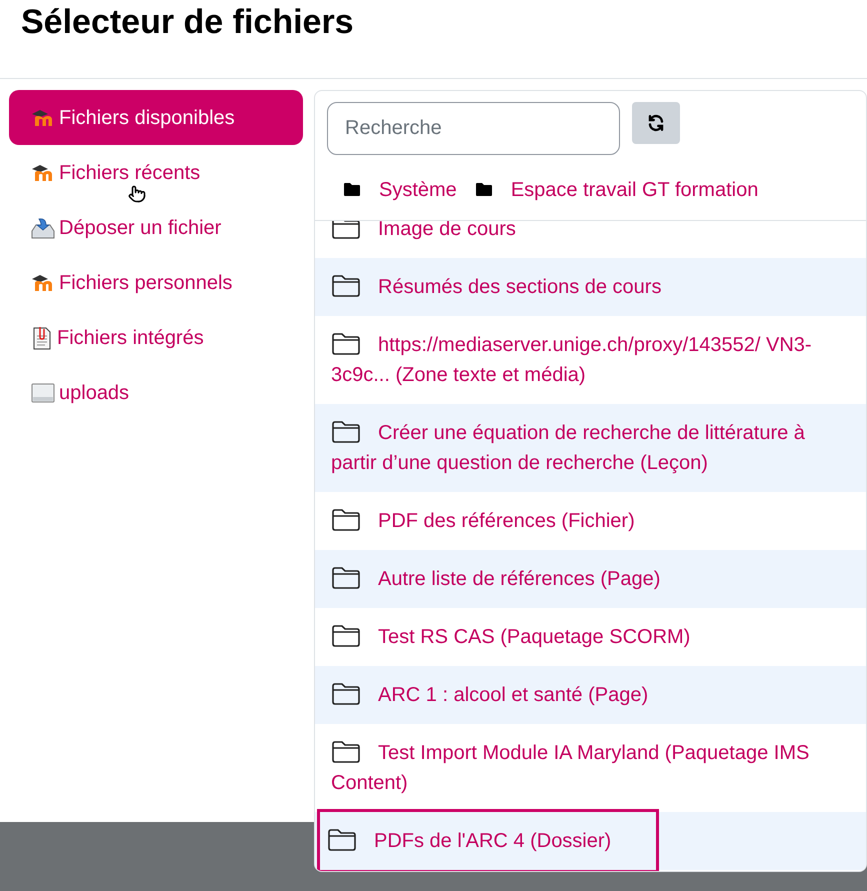  What do you see at coordinates (156, 227) in the screenshot?
I see `sidebar-item: Déposer un fichier` at bounding box center [156, 227].